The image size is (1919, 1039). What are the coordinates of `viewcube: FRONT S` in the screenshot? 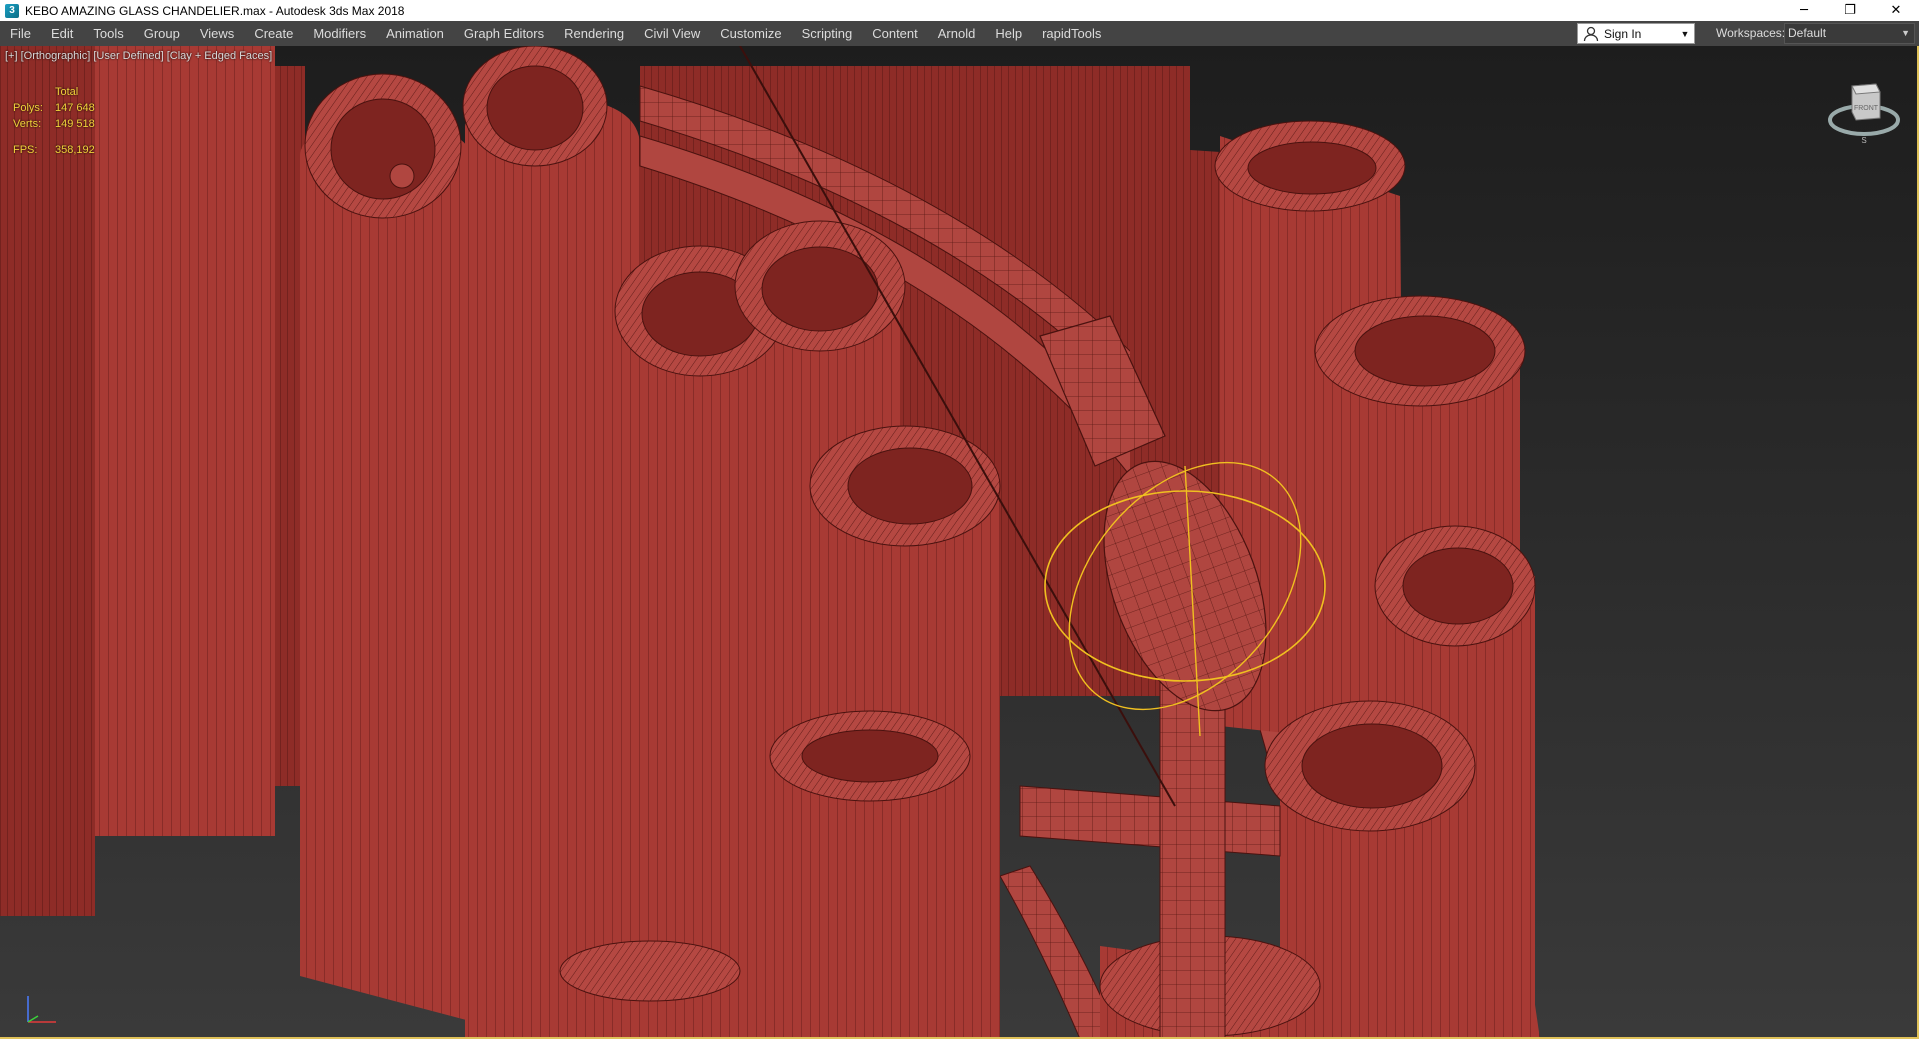 It's located at (1864, 110).